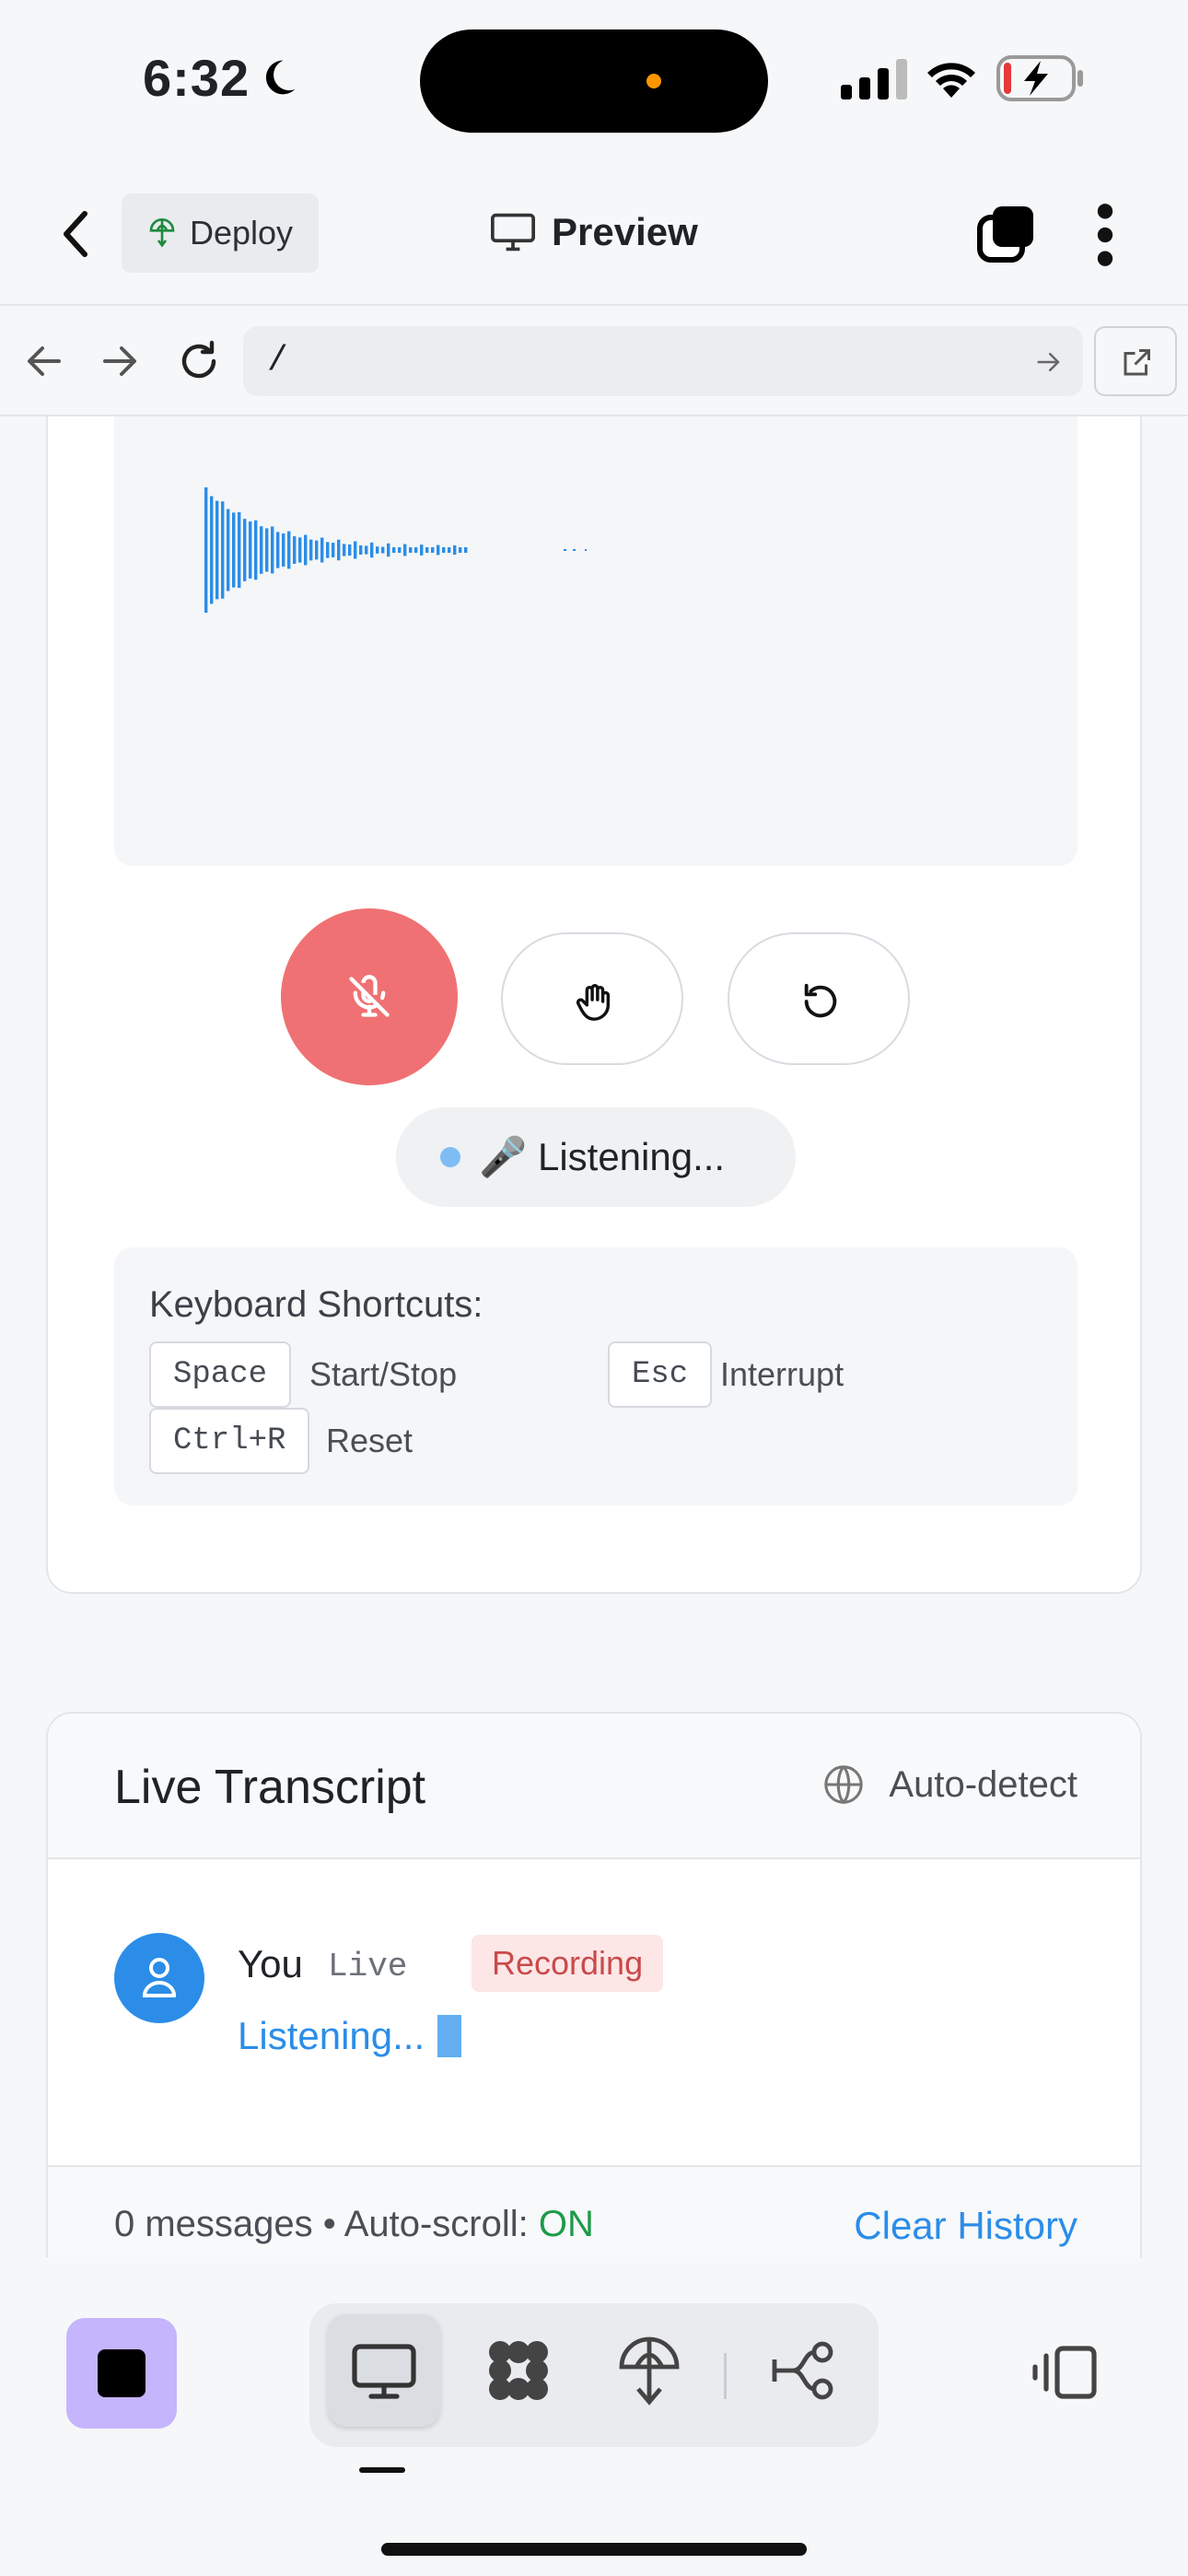 The height and width of the screenshot is (2576, 1188). What do you see at coordinates (568, 1964) in the screenshot?
I see `recording-badge: Recording` at bounding box center [568, 1964].